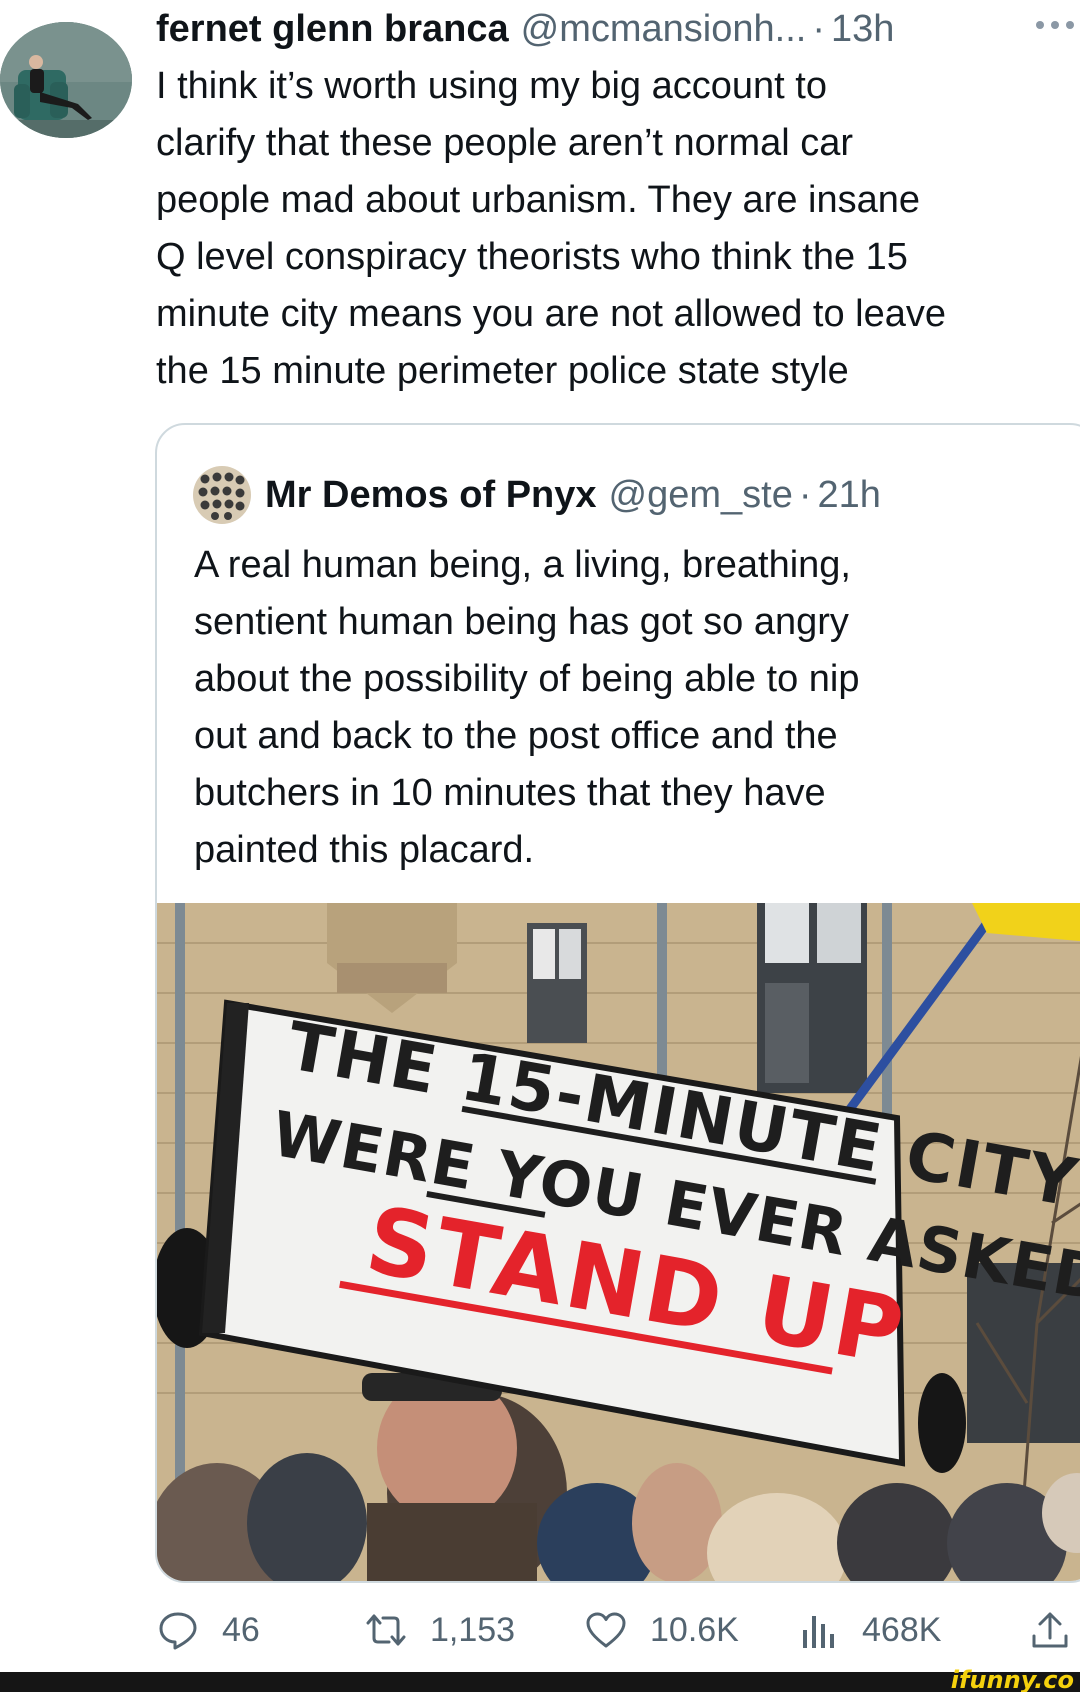  Describe the element at coordinates (386, 1630) in the screenshot. I see `retweet-icon` at that location.